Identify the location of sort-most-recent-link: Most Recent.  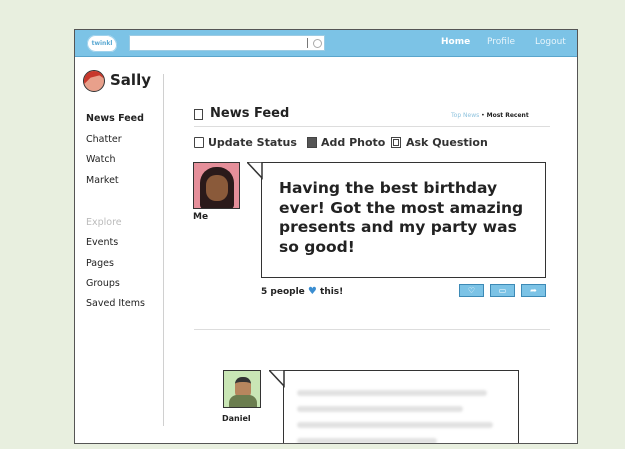
(508, 115).